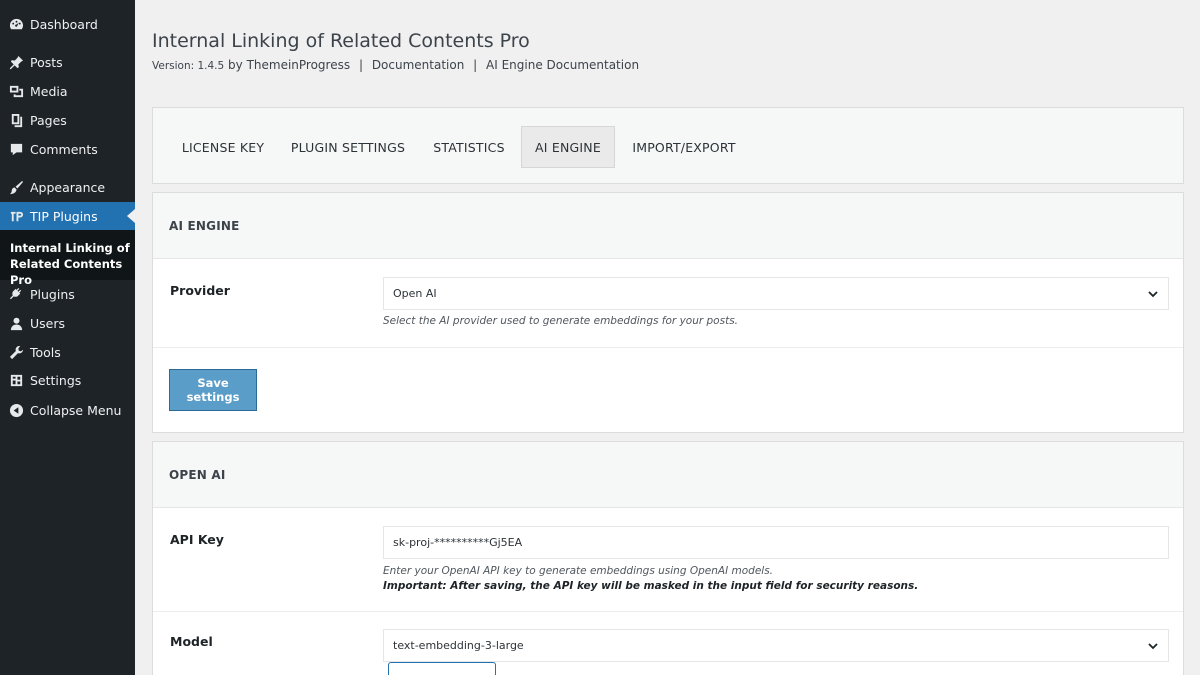 The height and width of the screenshot is (675, 1200). I want to click on tab-ai-engine: AI ENGINE, so click(568, 147).